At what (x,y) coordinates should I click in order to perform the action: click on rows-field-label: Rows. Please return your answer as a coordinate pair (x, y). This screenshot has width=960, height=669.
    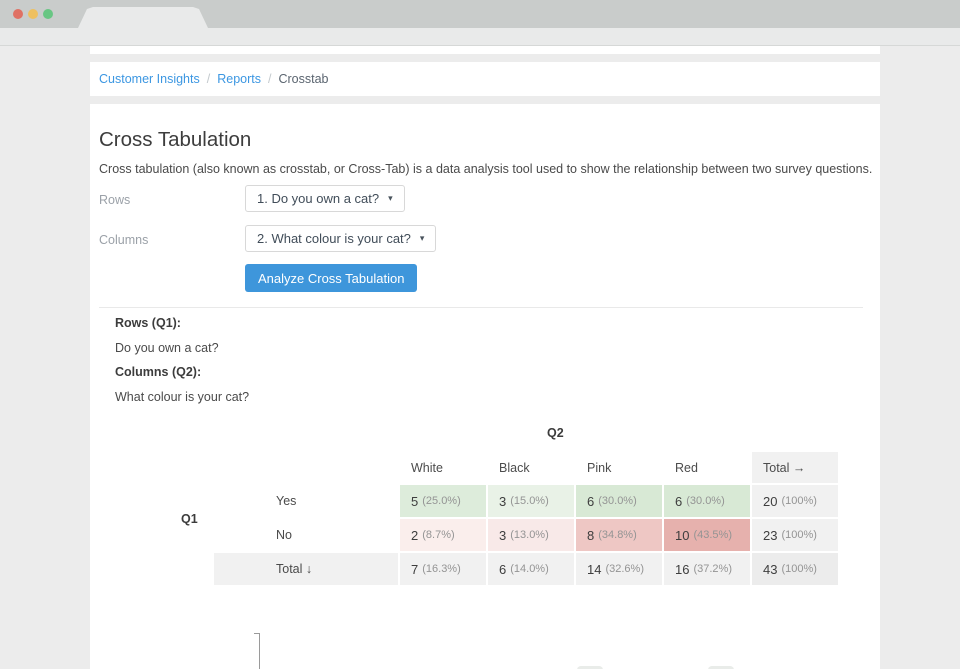
    Looking at the image, I should click on (115, 200).